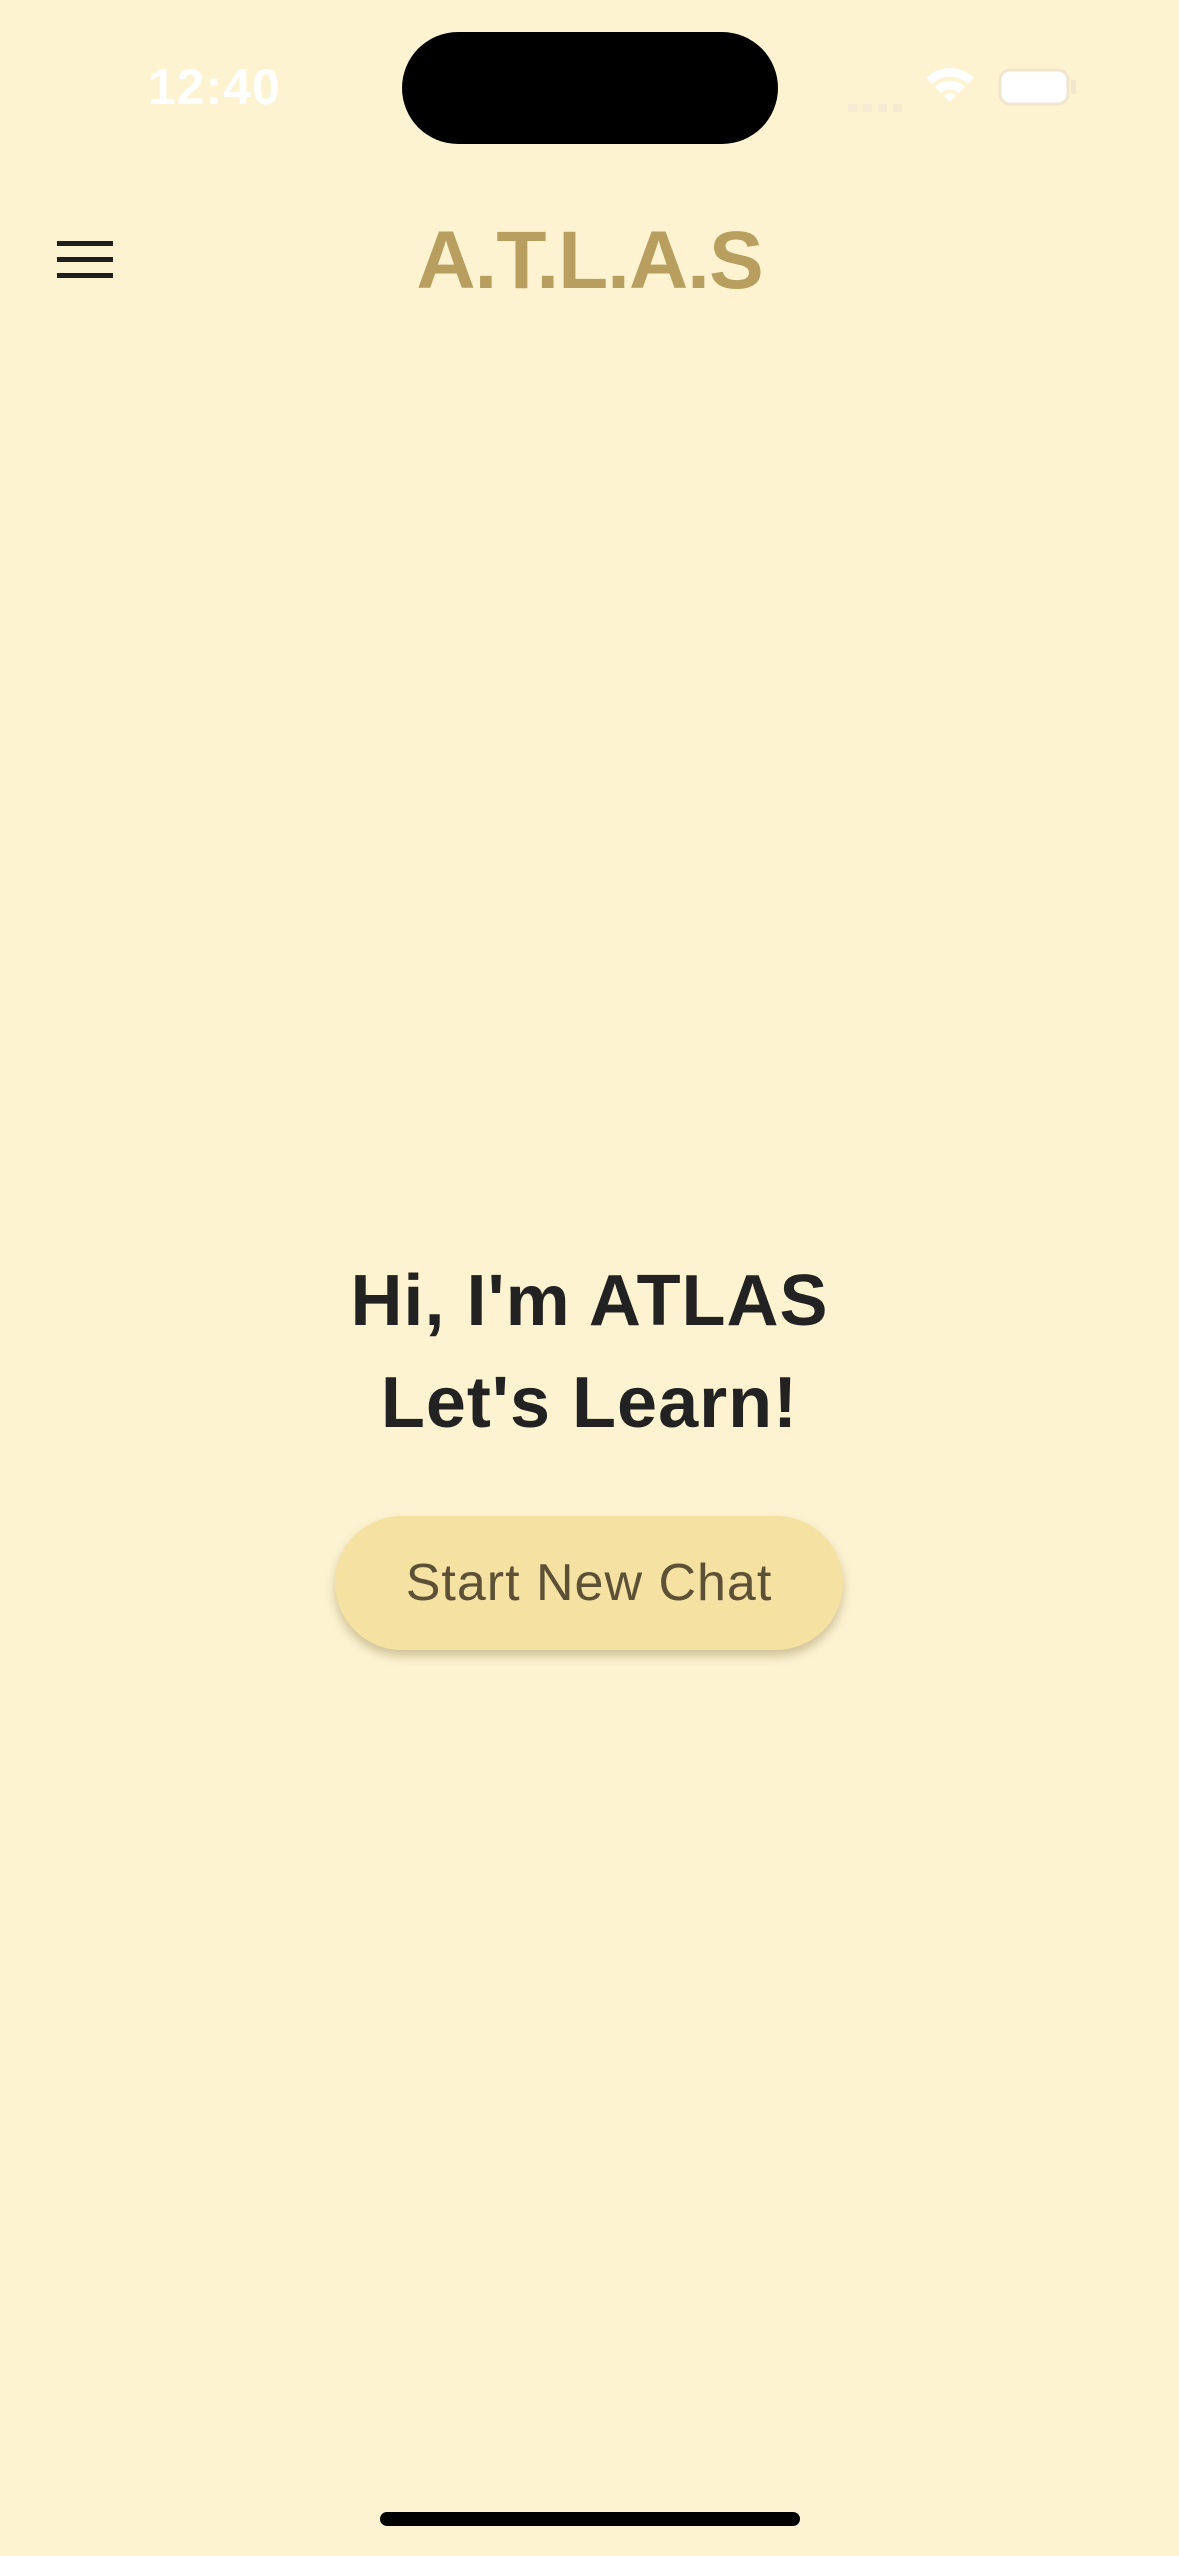 This screenshot has height=2556, width=1179. Describe the element at coordinates (589, 1583) in the screenshot. I see `start-new-chat-button: Start New Chat` at that location.